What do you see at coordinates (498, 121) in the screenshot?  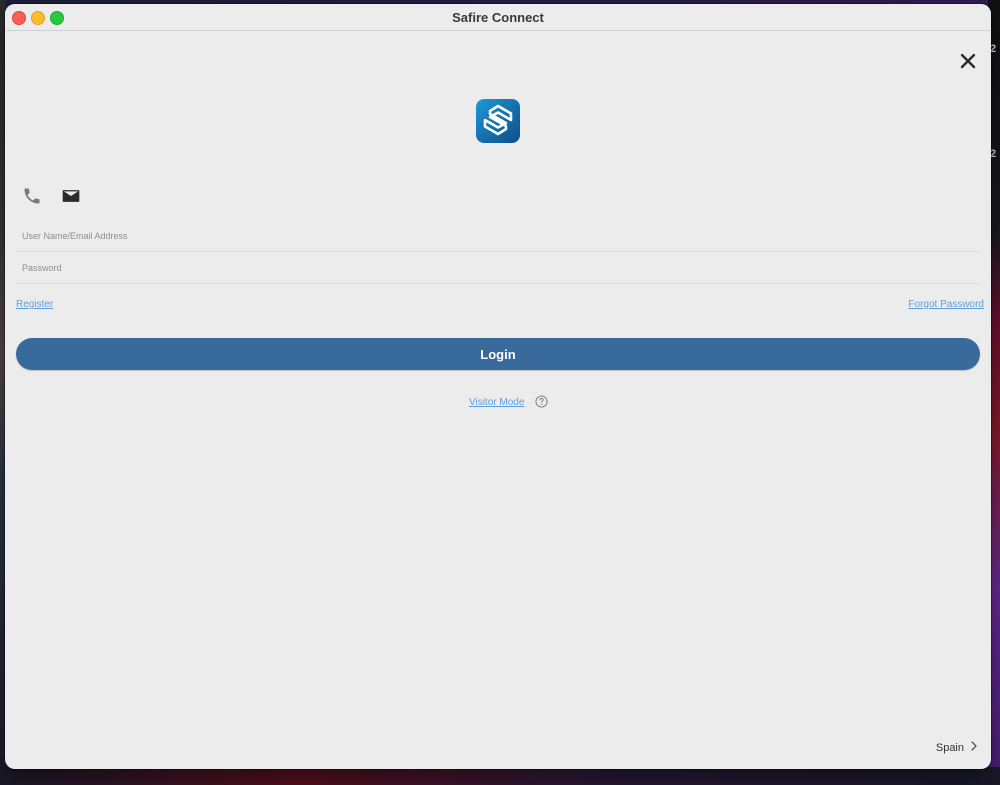 I see `safire-logo-icon` at bounding box center [498, 121].